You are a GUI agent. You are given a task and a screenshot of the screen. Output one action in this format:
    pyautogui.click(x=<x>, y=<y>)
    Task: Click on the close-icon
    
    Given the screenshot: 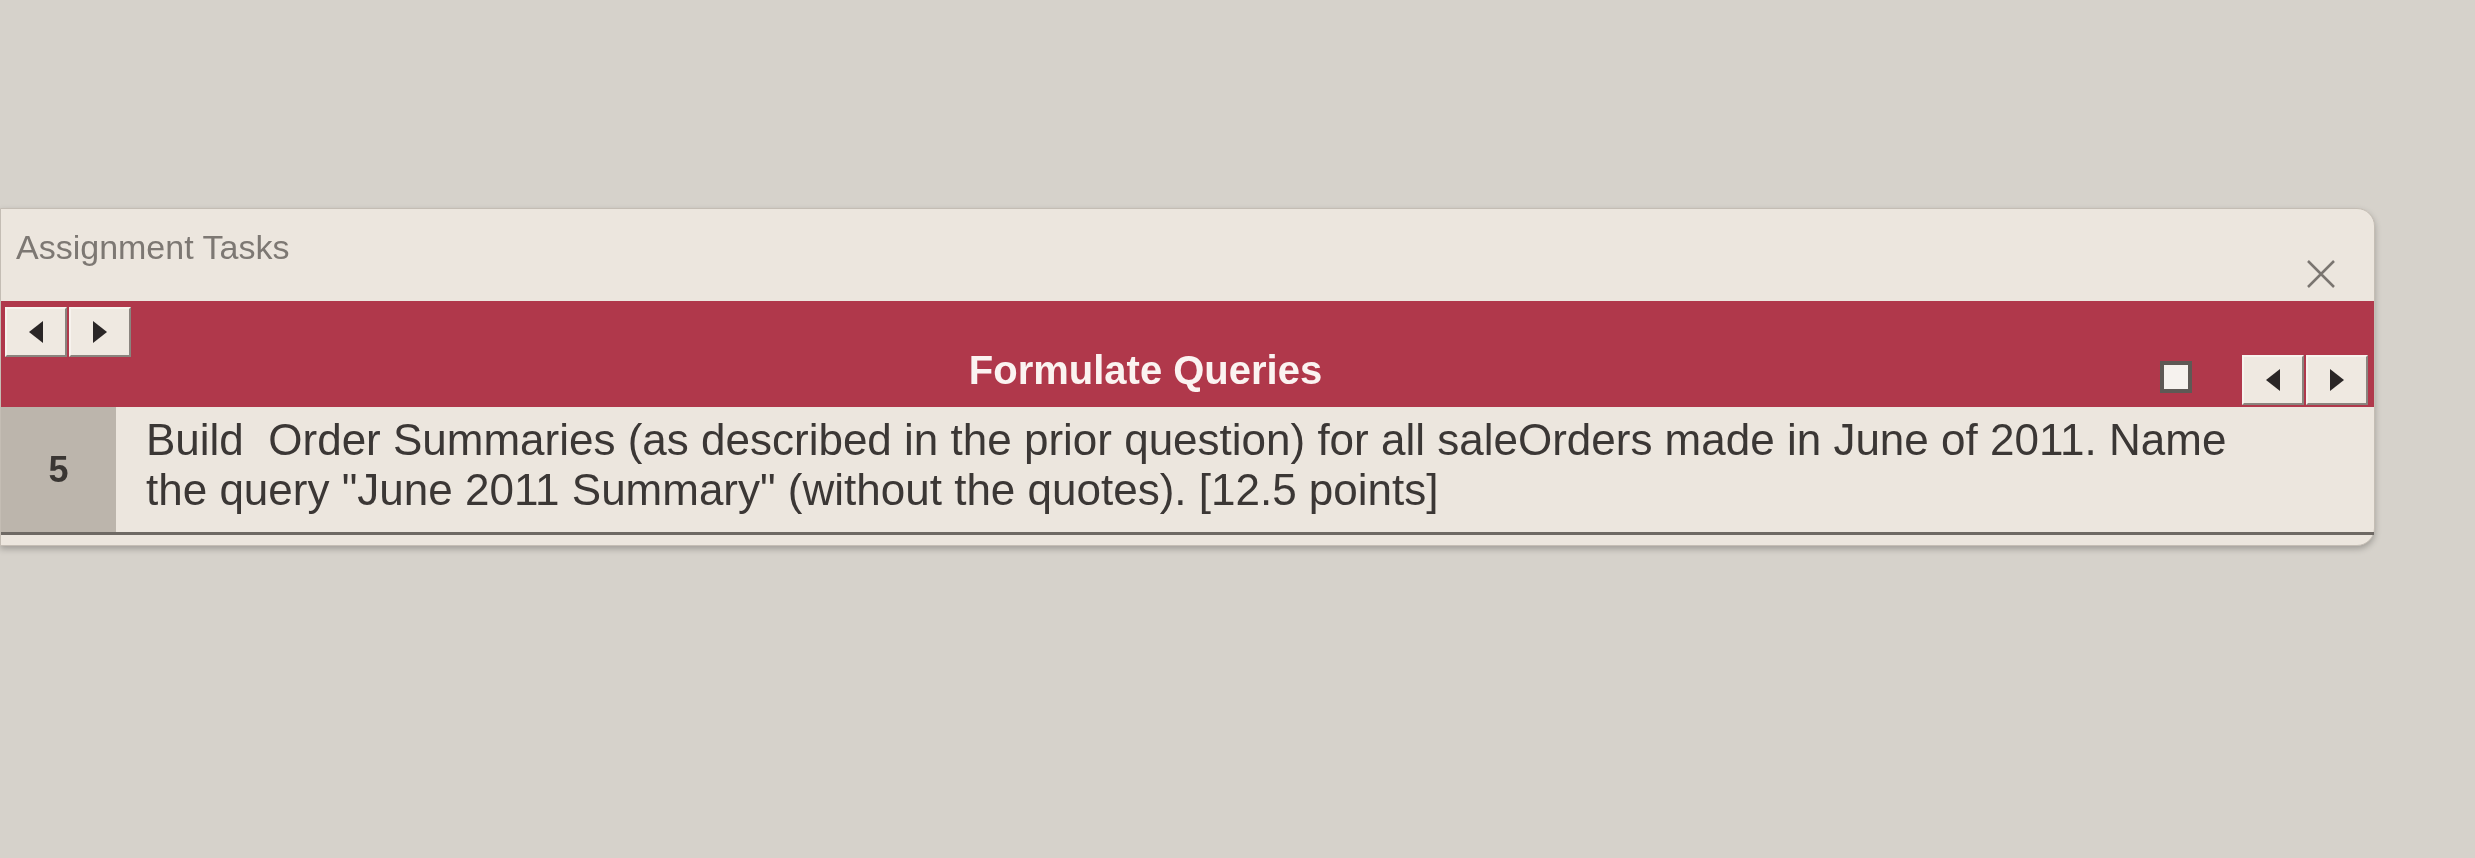 What is the action you would take?
    pyautogui.click(x=2321, y=274)
    